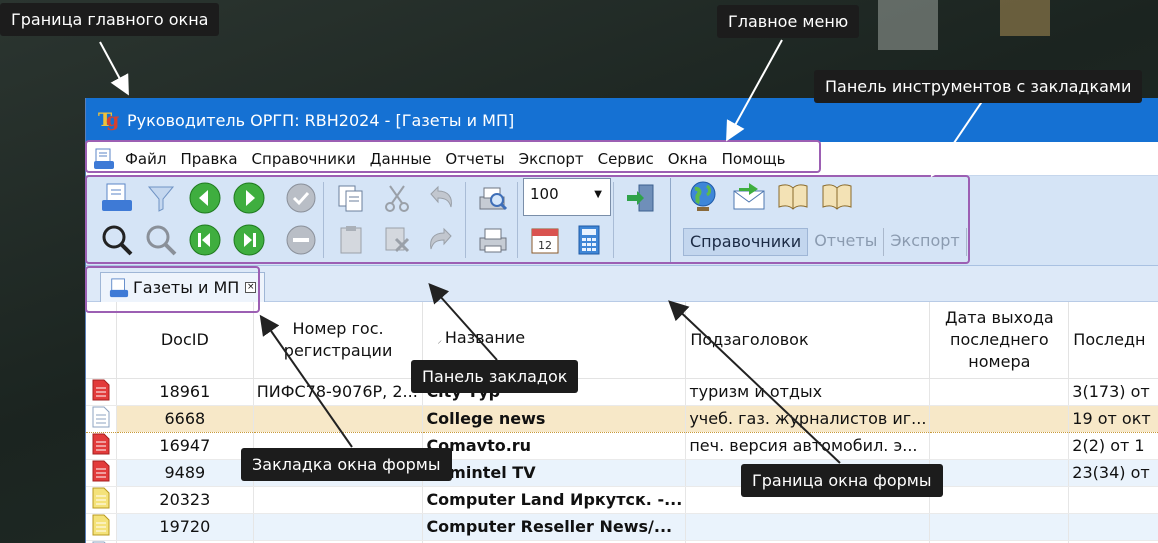 The width and height of the screenshot is (1158, 543). Describe the element at coordinates (978, 86) in the screenshot. I see `annotation-toolbar-tabs: Панель инструментов с закладками` at that location.